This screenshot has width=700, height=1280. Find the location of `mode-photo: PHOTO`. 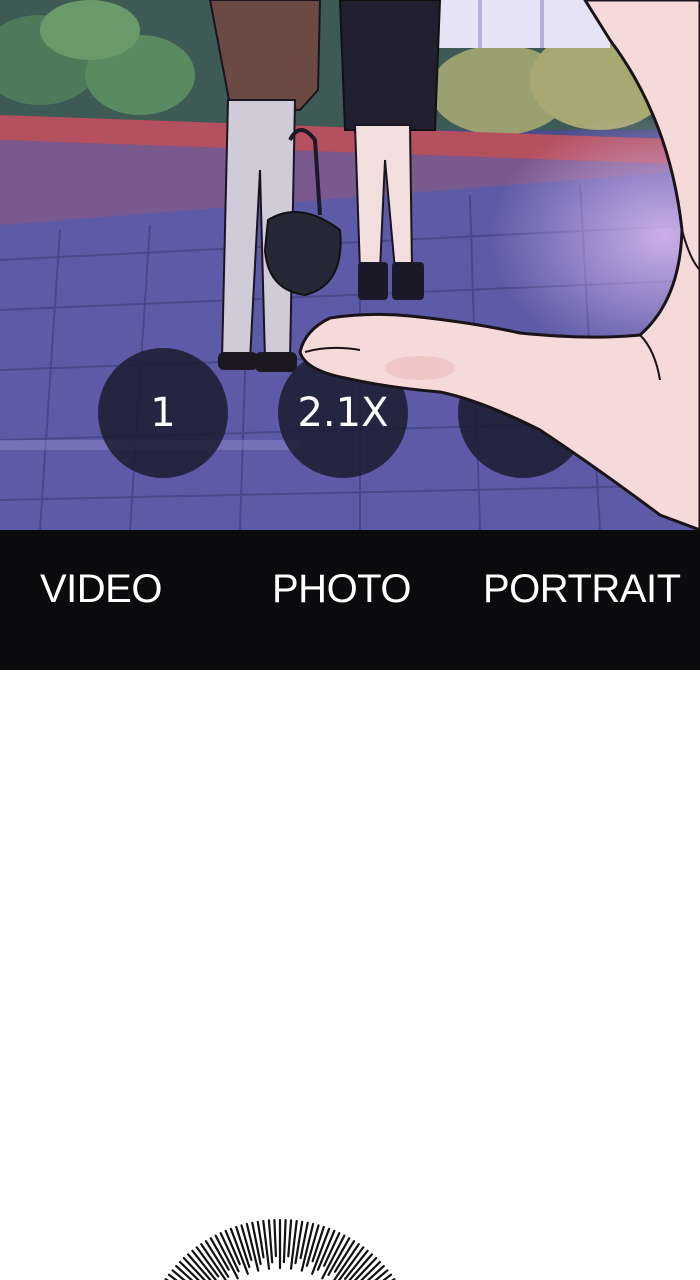

mode-photo: PHOTO is located at coordinates (342, 589).